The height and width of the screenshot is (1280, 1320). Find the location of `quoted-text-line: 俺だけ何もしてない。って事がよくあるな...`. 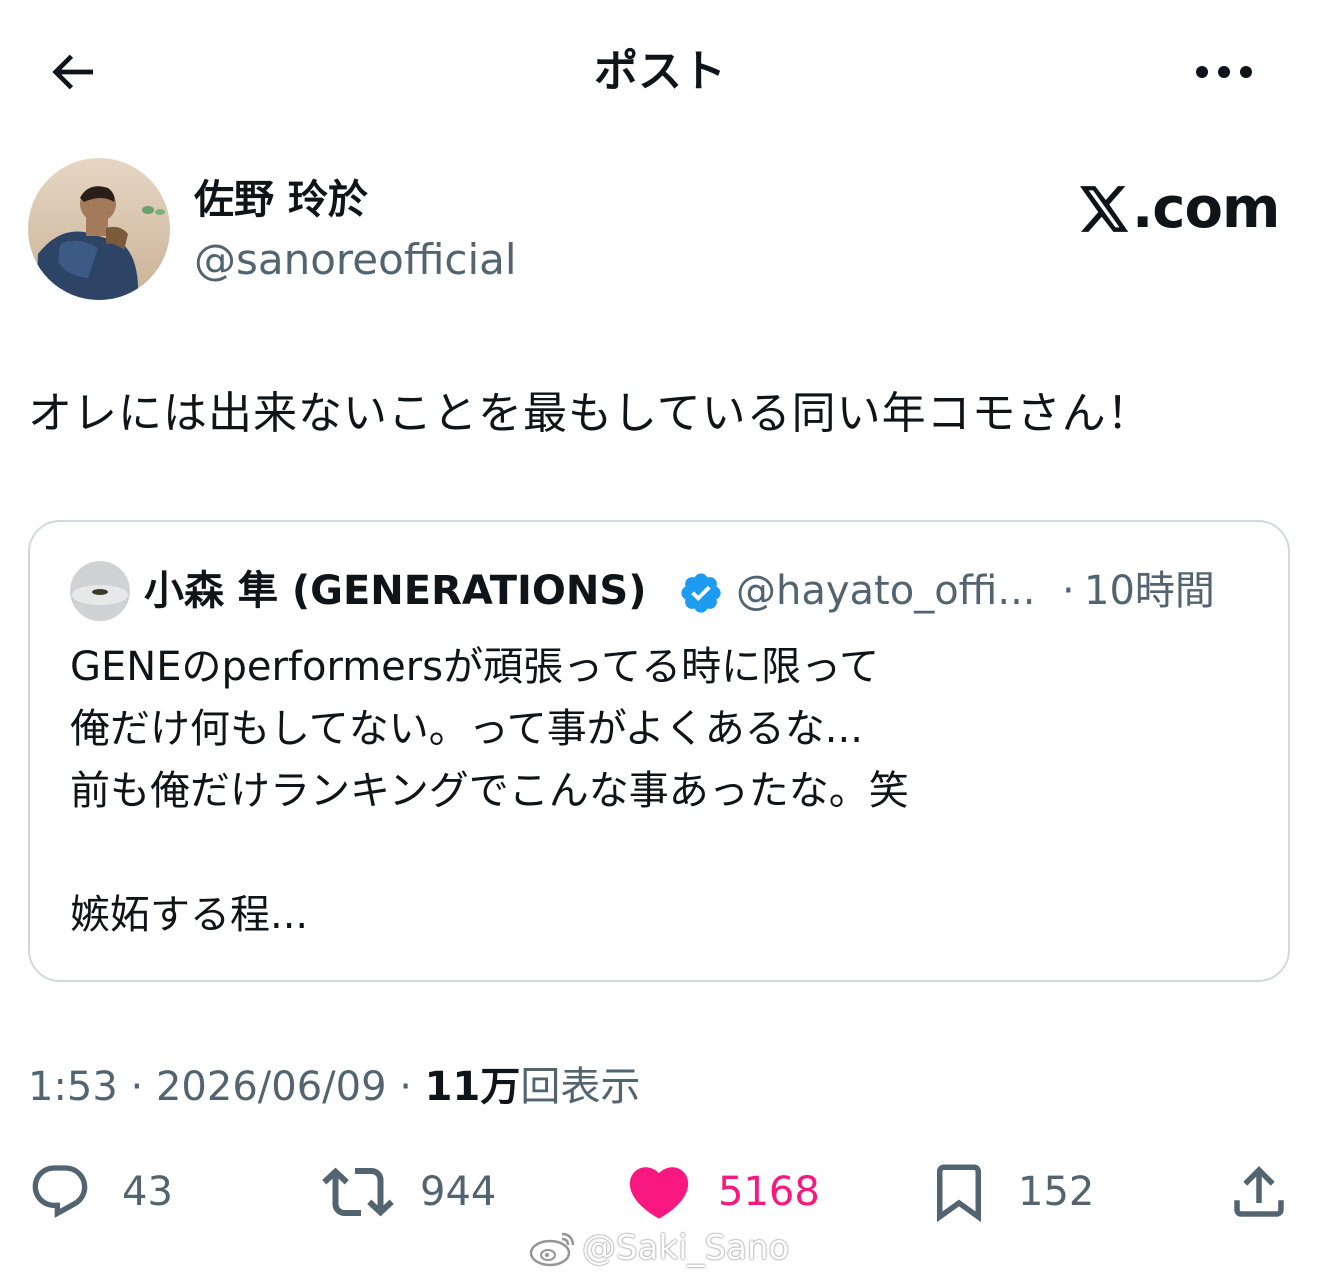

quoted-text-line: 俺だけ何もしてない。って事がよくあるな... is located at coordinates (466, 729).